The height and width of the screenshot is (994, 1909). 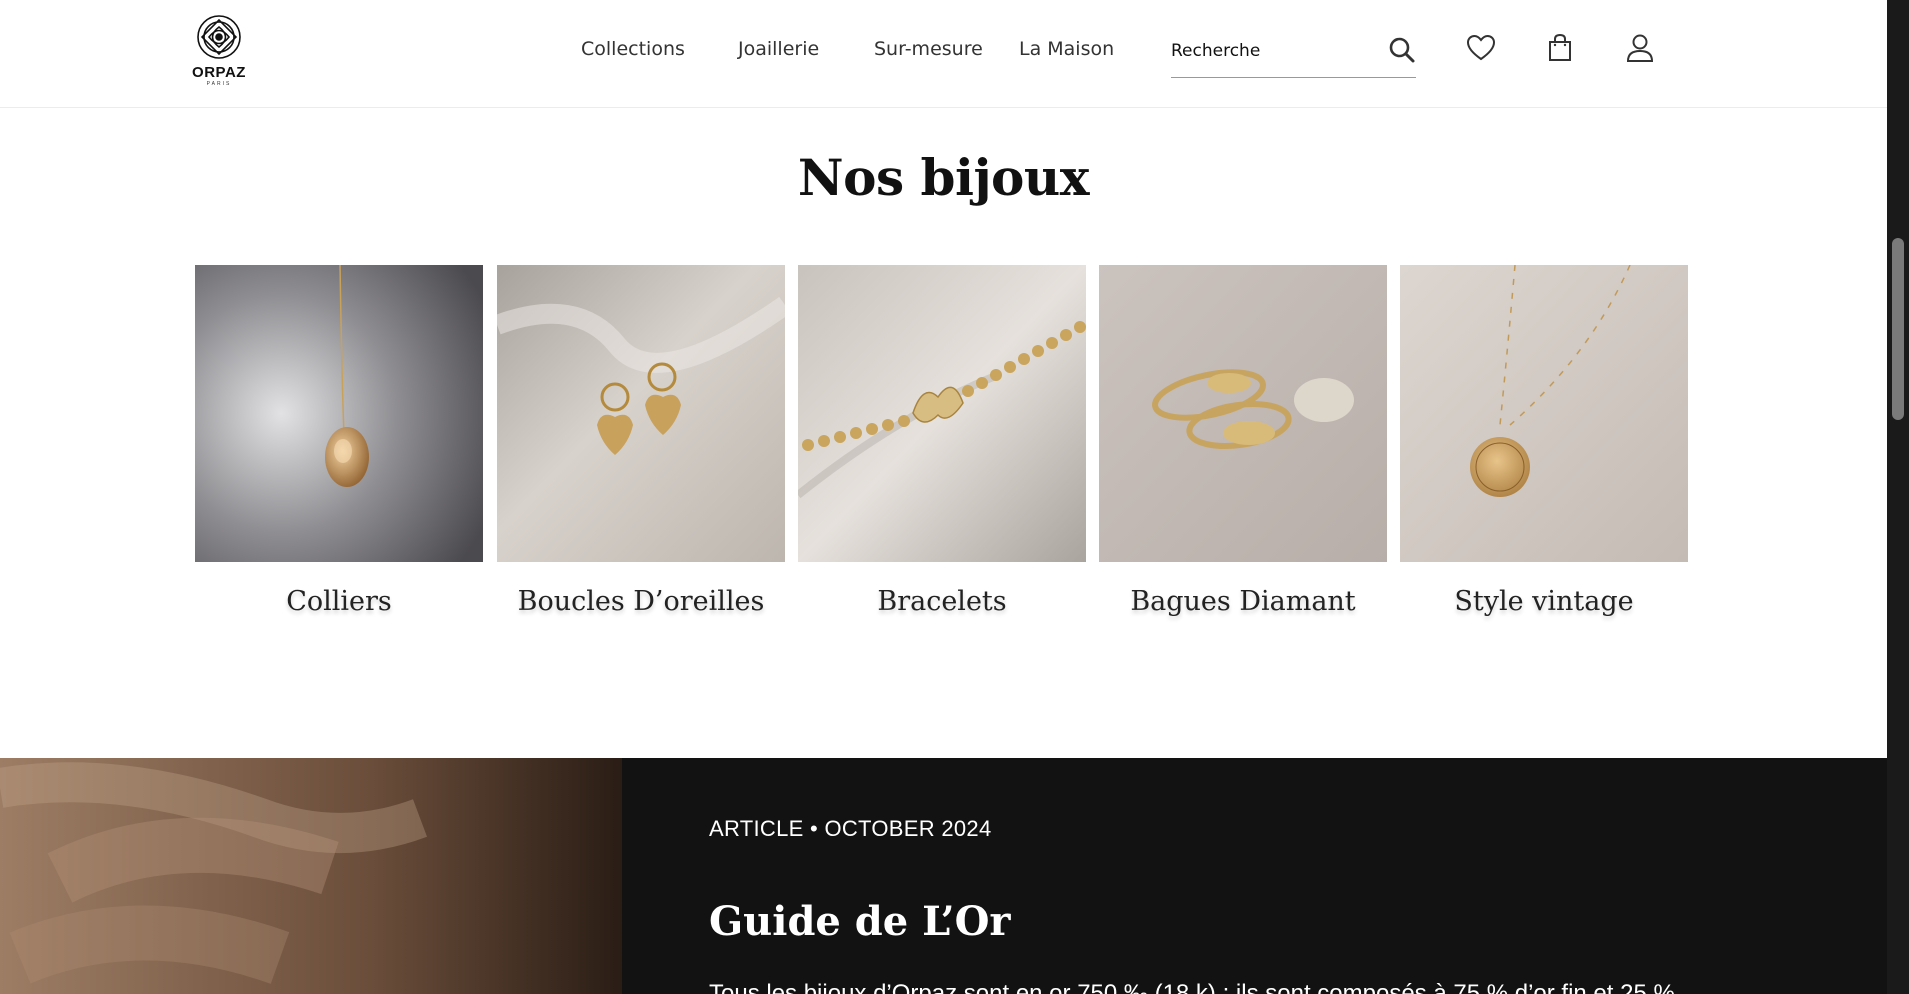 I want to click on section-title: Nos bijoux, so click(x=943, y=177).